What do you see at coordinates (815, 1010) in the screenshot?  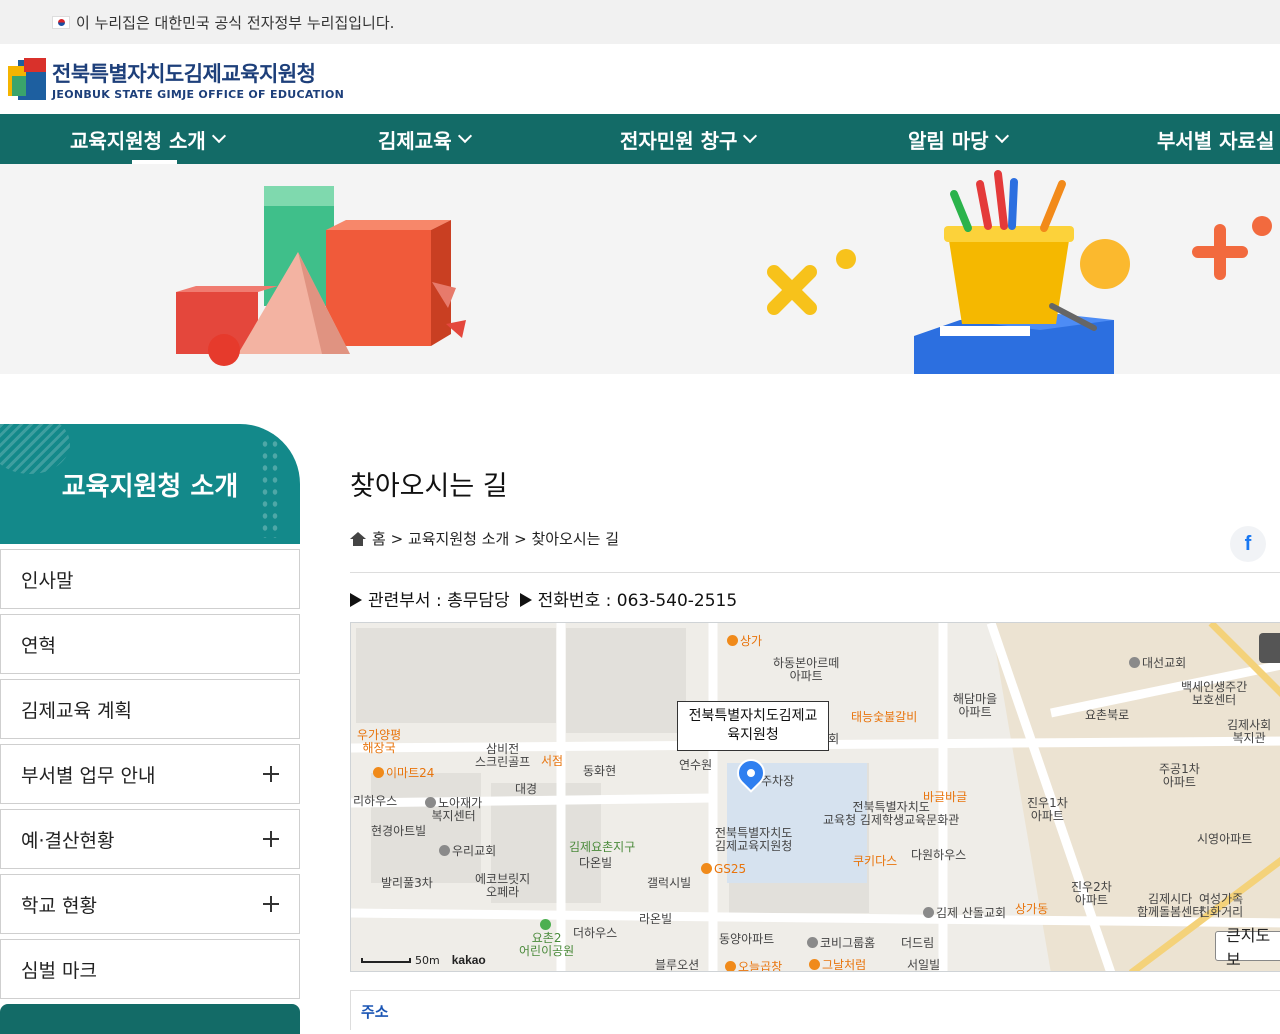 I see `address-section: 주소` at bounding box center [815, 1010].